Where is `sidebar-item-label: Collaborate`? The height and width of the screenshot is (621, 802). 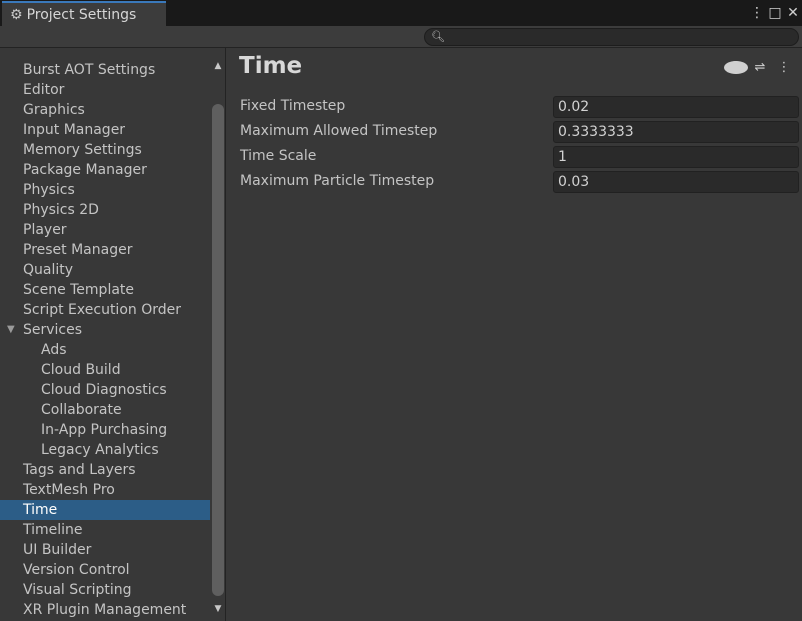 sidebar-item-label: Collaborate is located at coordinates (81, 410).